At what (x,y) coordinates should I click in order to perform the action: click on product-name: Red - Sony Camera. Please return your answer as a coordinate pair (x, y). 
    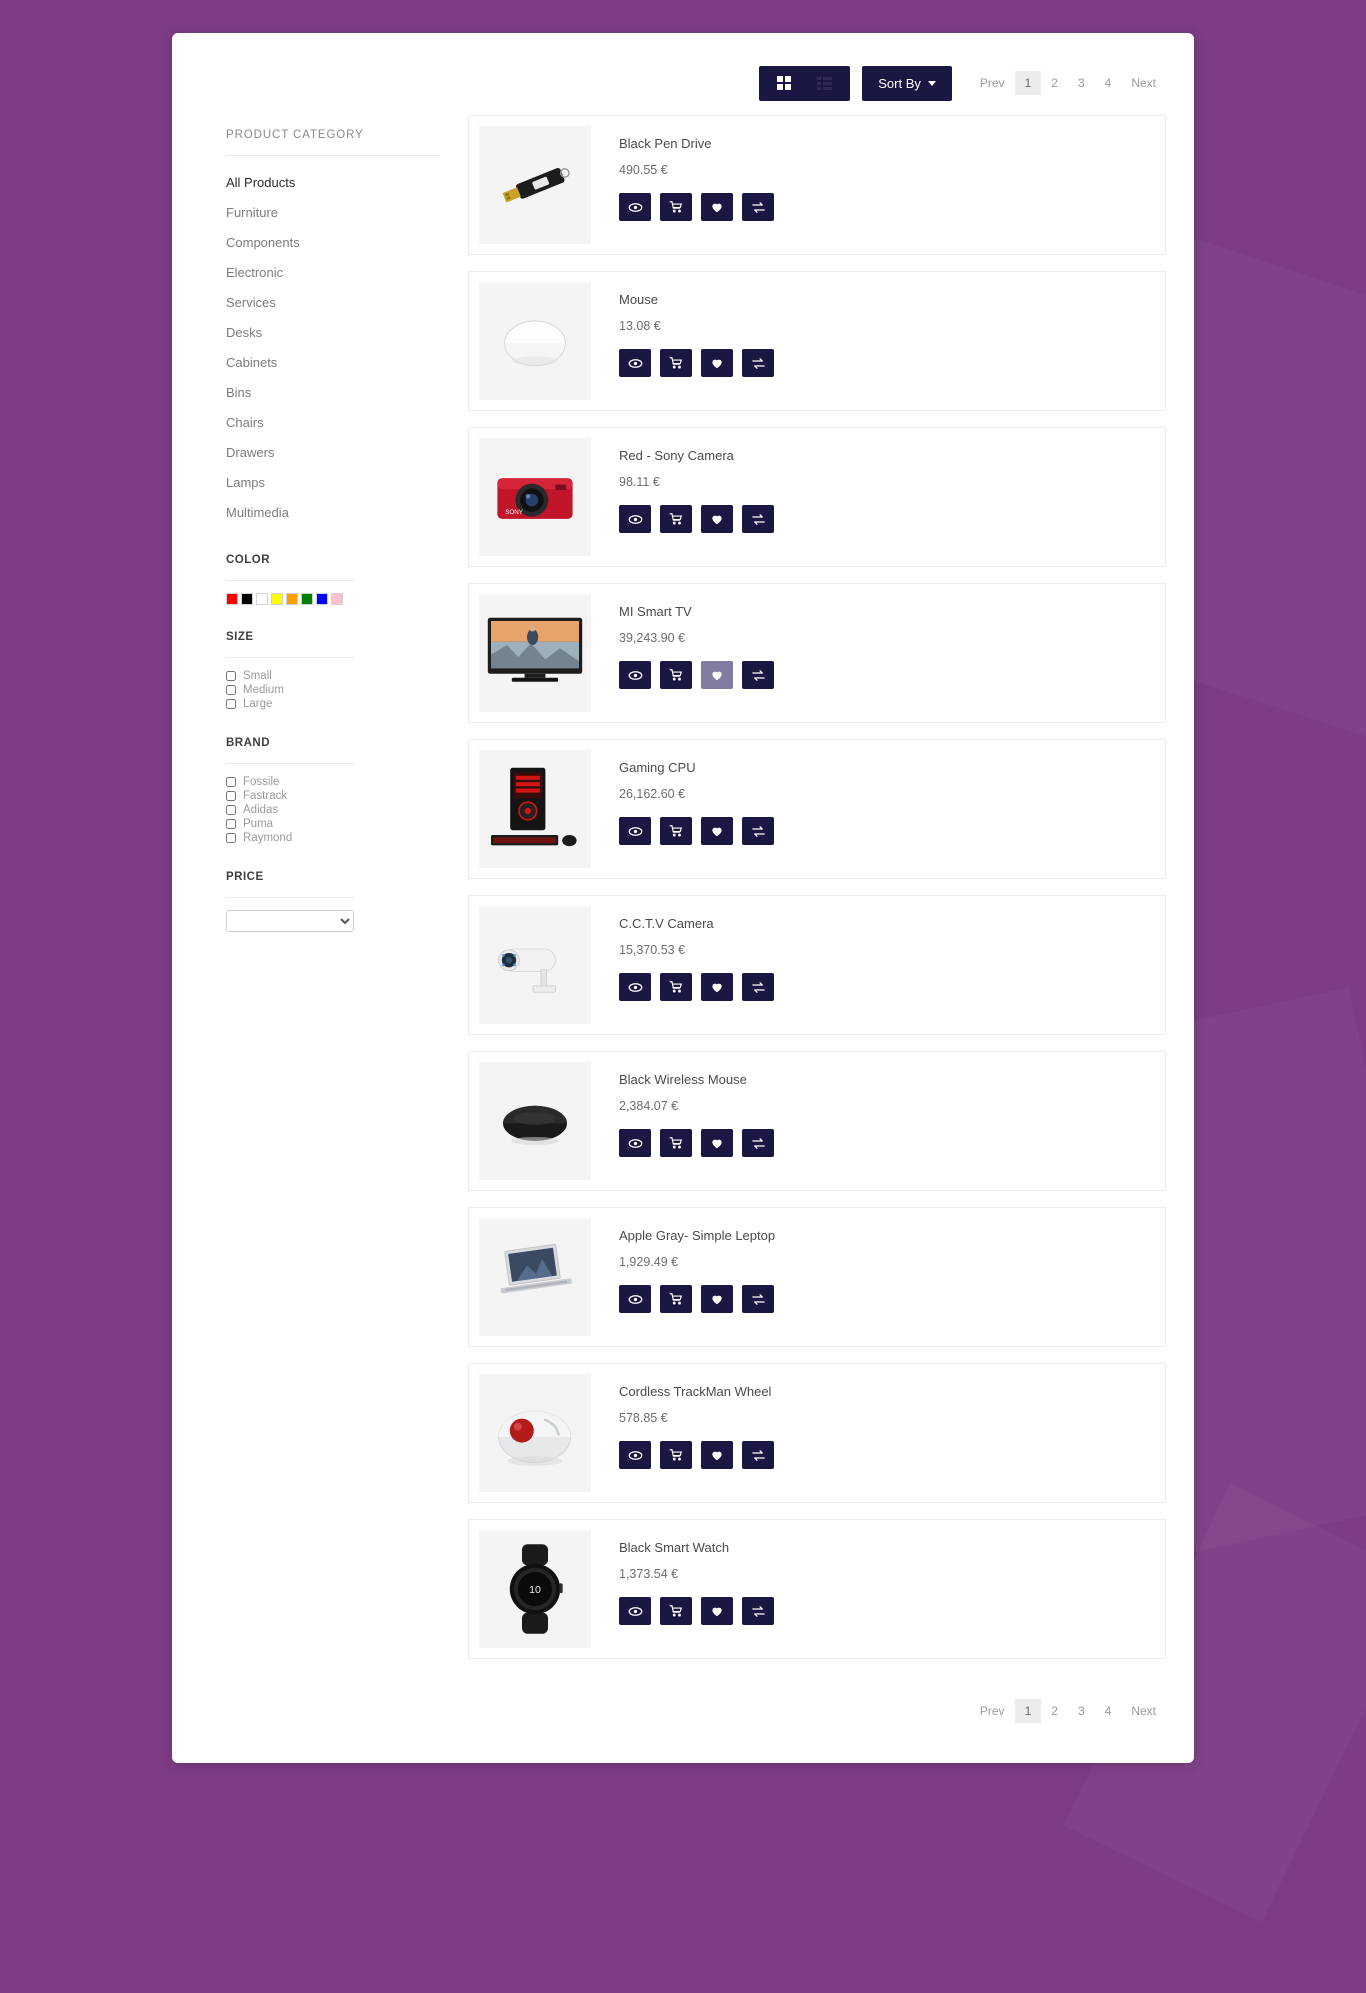
    Looking at the image, I should click on (696, 455).